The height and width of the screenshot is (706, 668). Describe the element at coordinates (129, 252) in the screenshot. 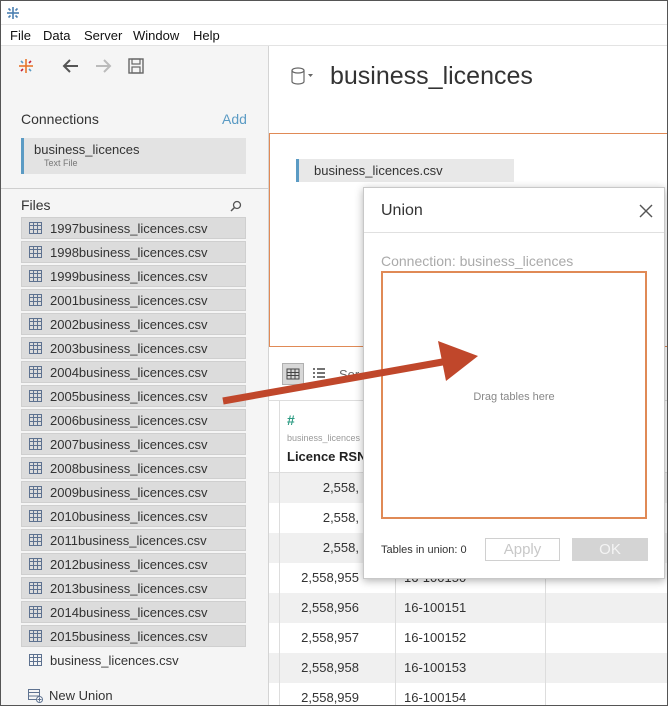

I see `file-name: 1998business_licences.csv` at that location.